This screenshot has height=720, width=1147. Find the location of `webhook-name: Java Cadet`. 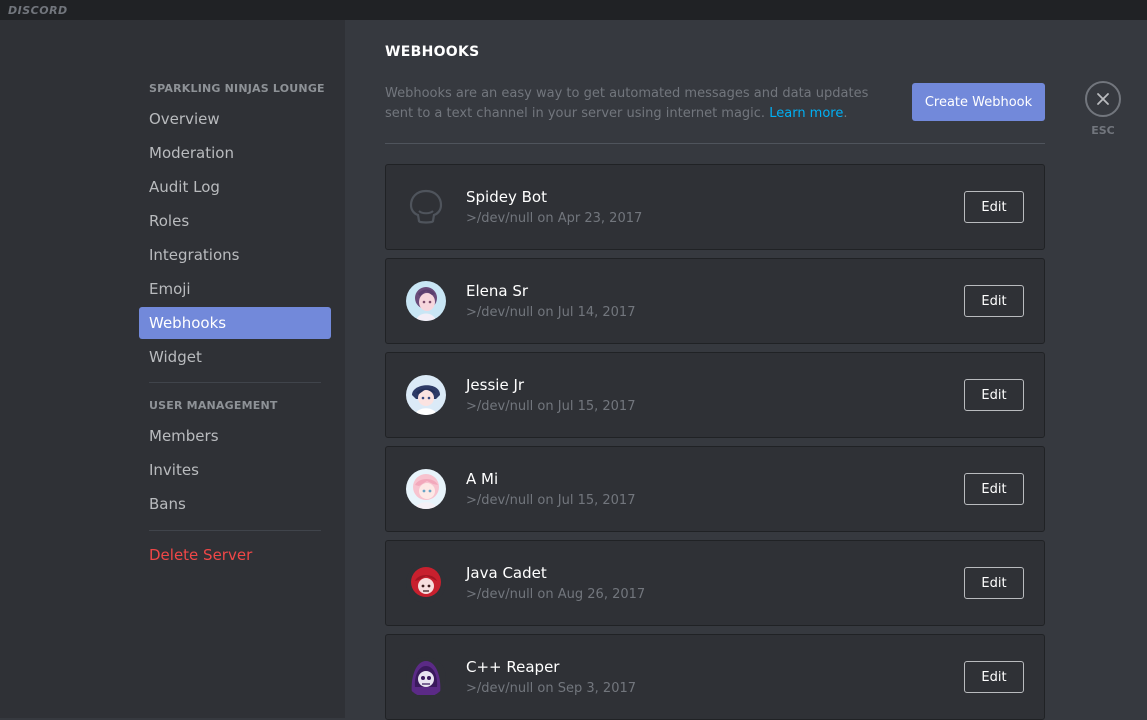

webhook-name: Java Cadet is located at coordinates (506, 573).